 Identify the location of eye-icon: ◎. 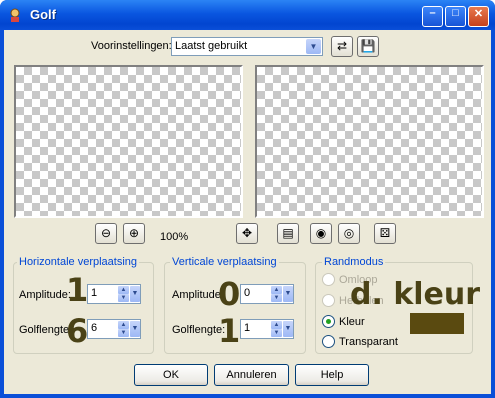
(349, 233).